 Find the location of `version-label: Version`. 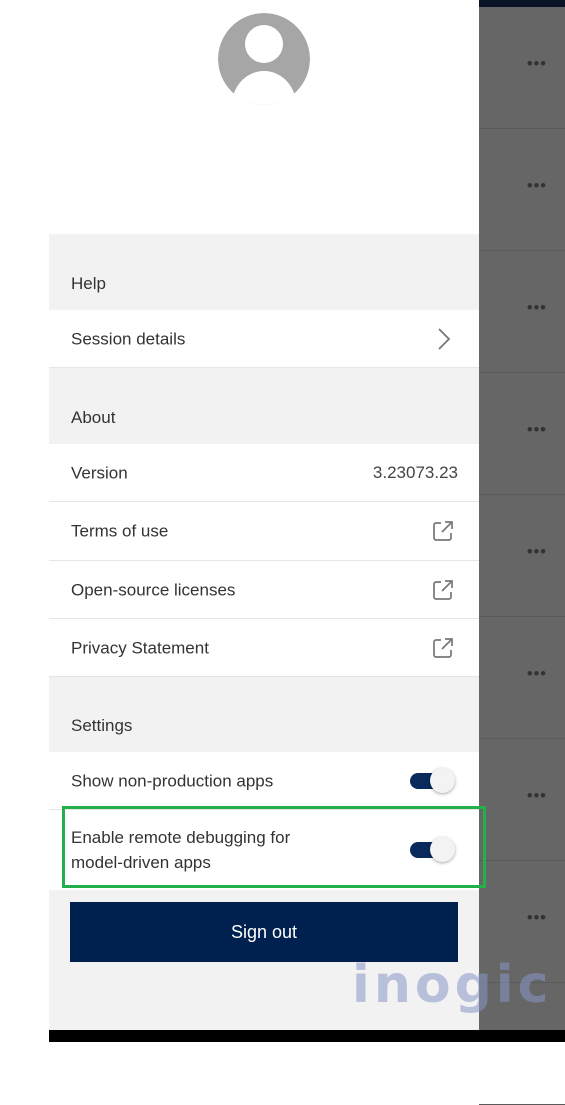

version-label: Version is located at coordinates (99, 472).